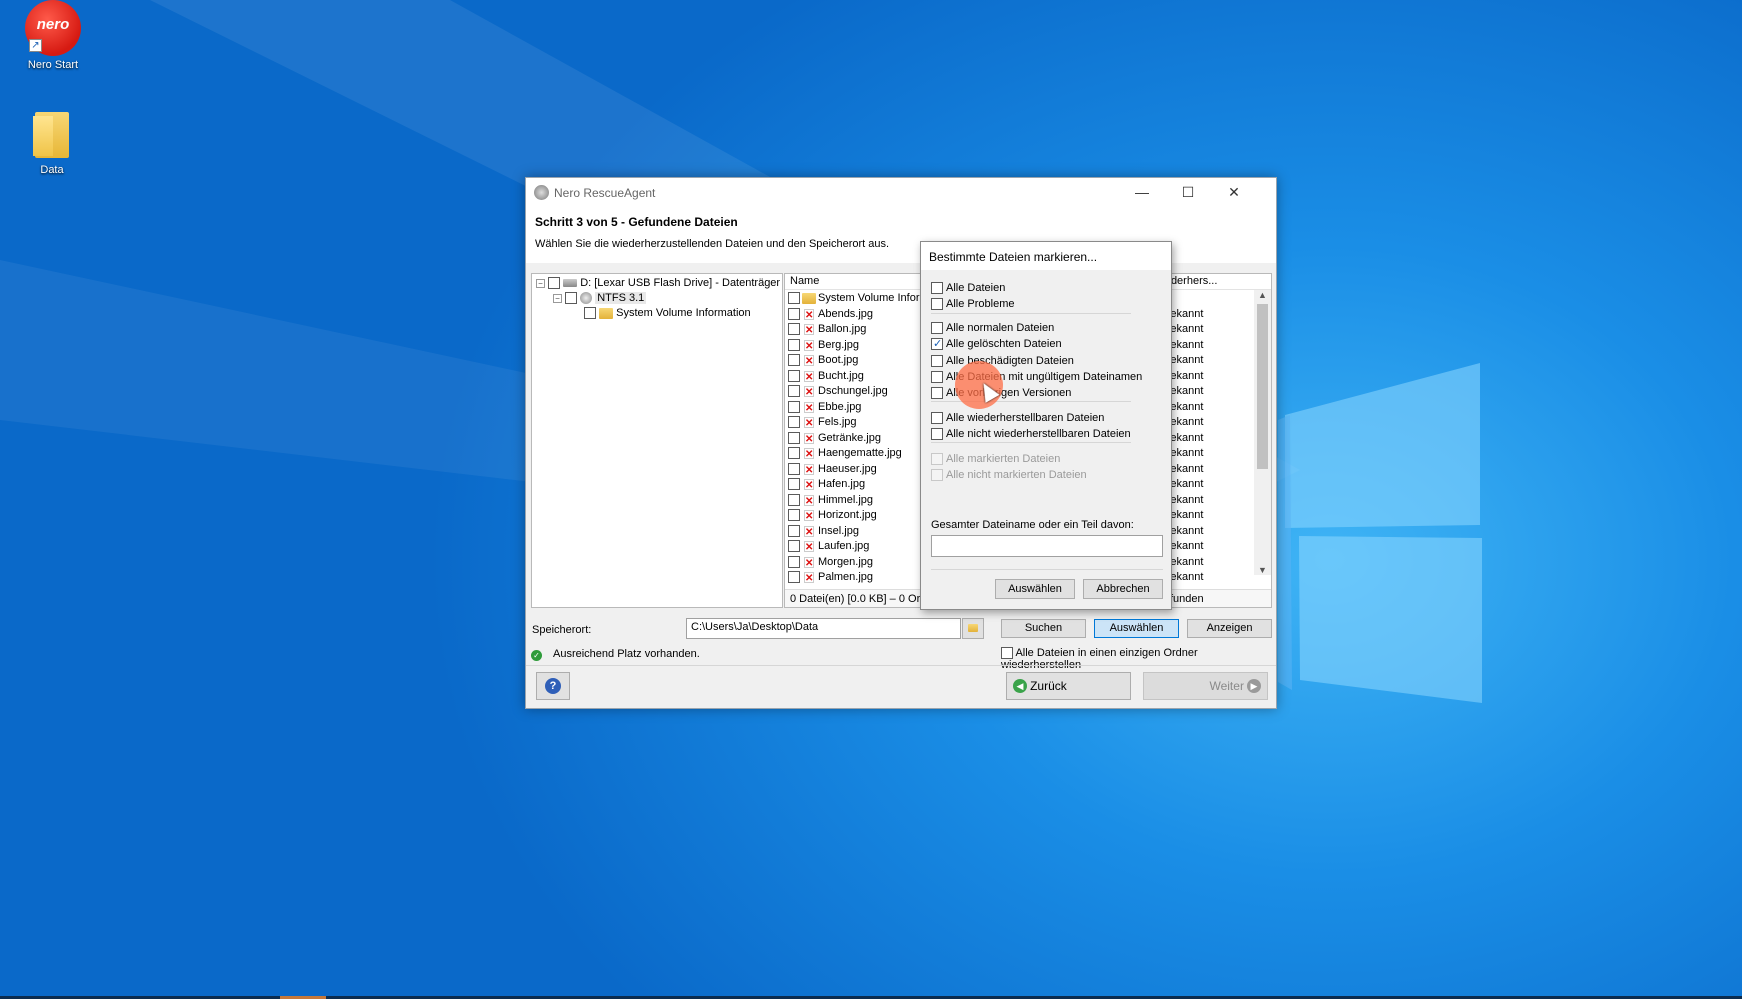 The height and width of the screenshot is (999, 1742). What do you see at coordinates (1136, 628) in the screenshot?
I see `select-button: Auswählen` at bounding box center [1136, 628].